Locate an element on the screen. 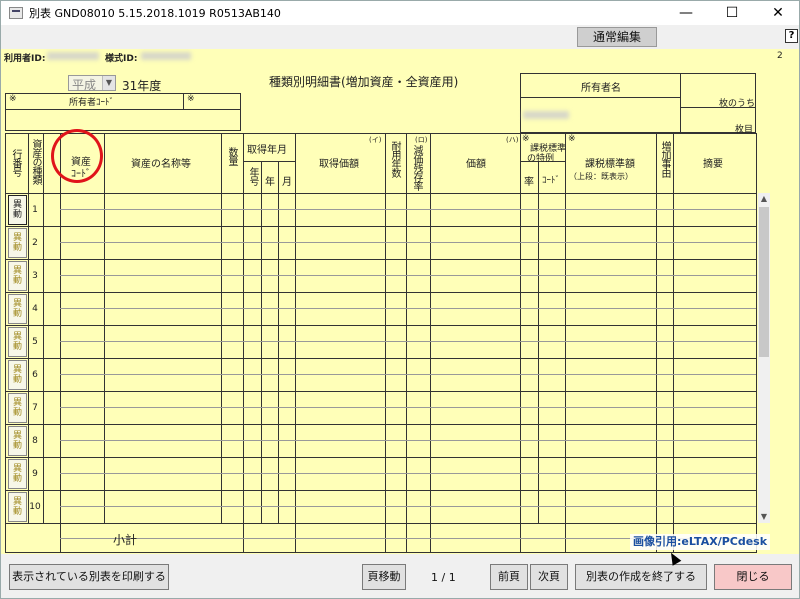 The image size is (800, 599). page-indicator: 1 / 1 is located at coordinates (443, 577).